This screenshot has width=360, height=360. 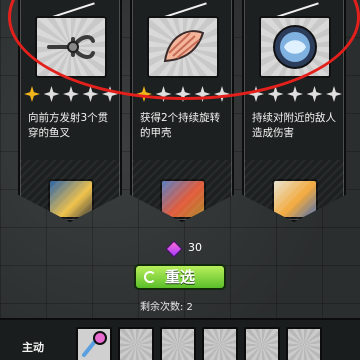 I want to click on gem-count: 30, so click(x=195, y=247).